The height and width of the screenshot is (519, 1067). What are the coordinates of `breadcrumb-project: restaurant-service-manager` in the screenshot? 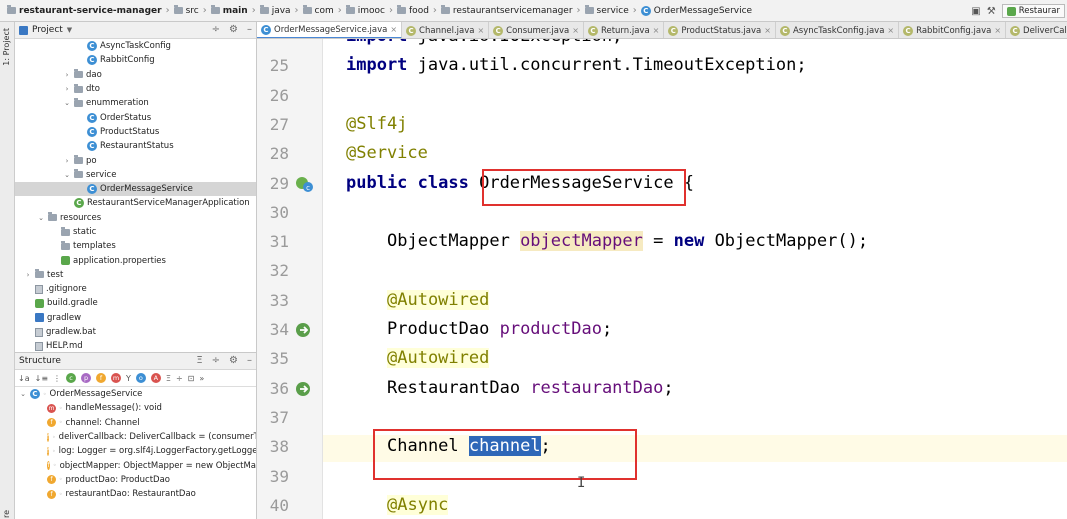 It's located at (84, 10).